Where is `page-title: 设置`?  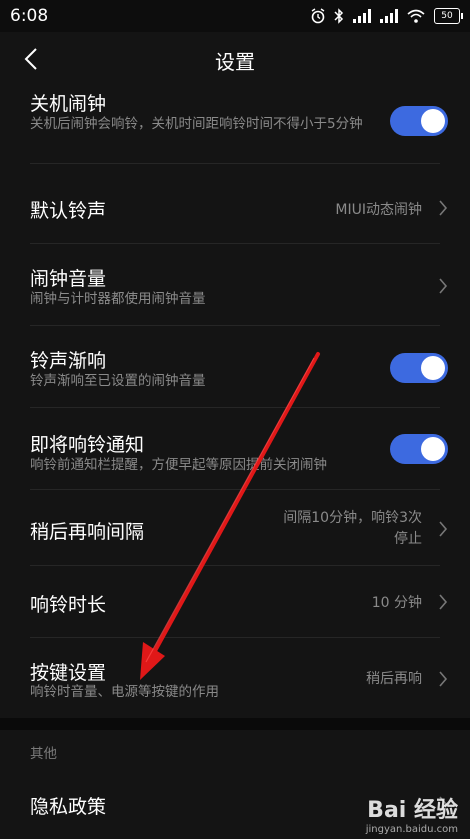
page-title: 设置 is located at coordinates (235, 62).